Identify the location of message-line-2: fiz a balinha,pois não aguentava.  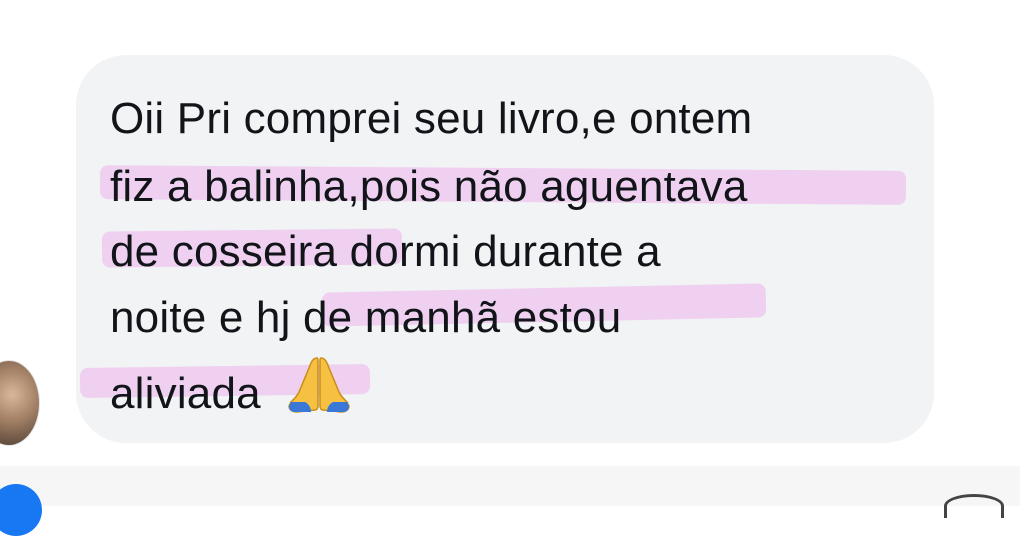
(429, 186).